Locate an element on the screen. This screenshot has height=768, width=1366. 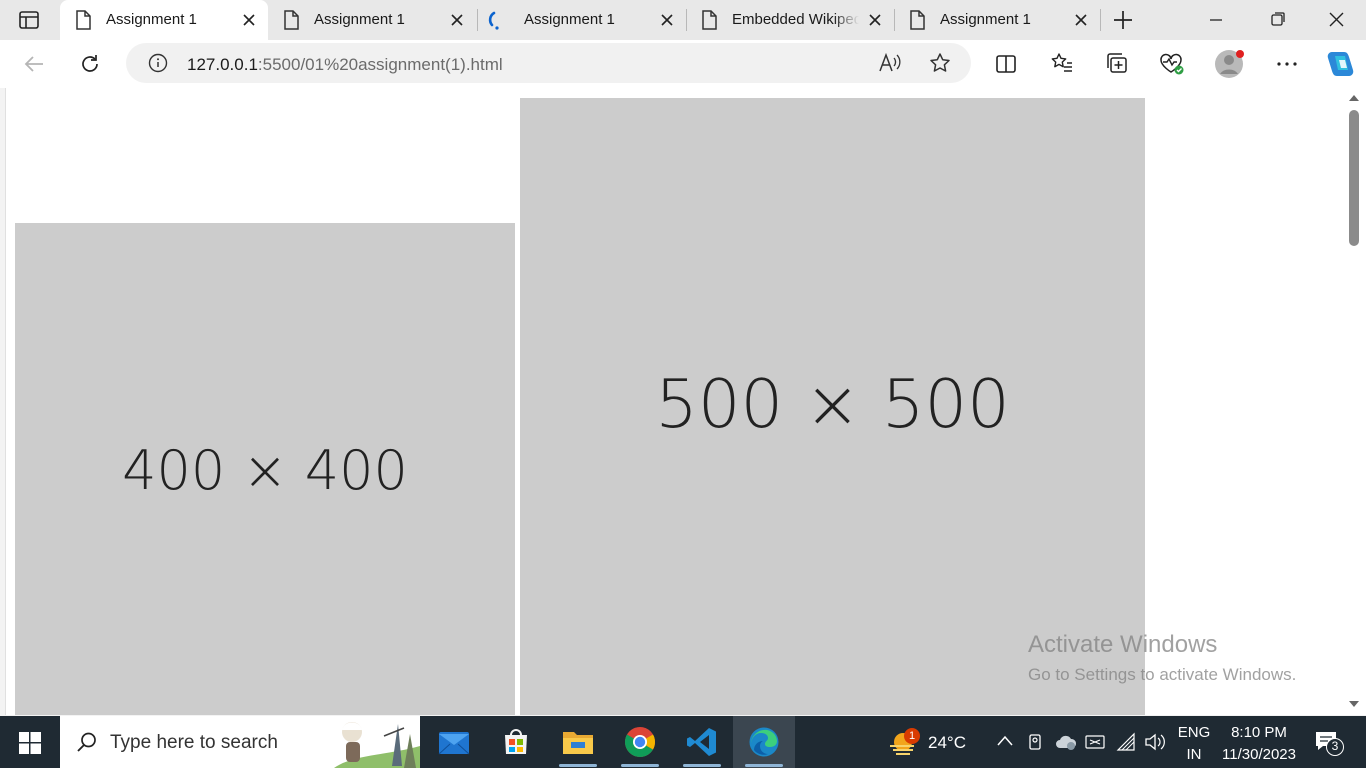
tab-4: Embedded Wikipedia is located at coordinates (790, 20).